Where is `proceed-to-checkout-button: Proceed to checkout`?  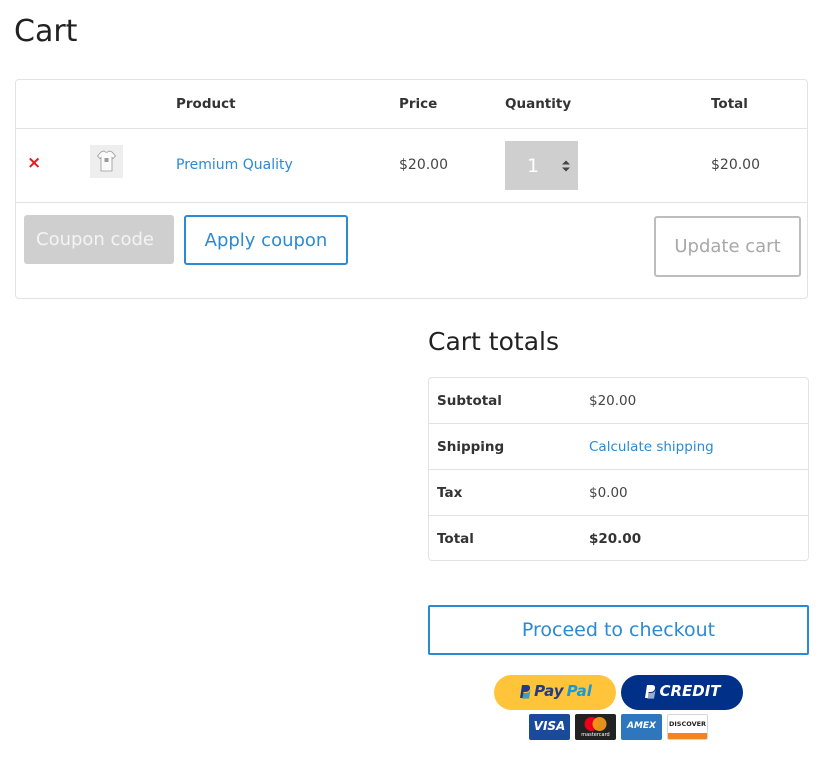
proceed-to-checkout-button: Proceed to checkout is located at coordinates (618, 630).